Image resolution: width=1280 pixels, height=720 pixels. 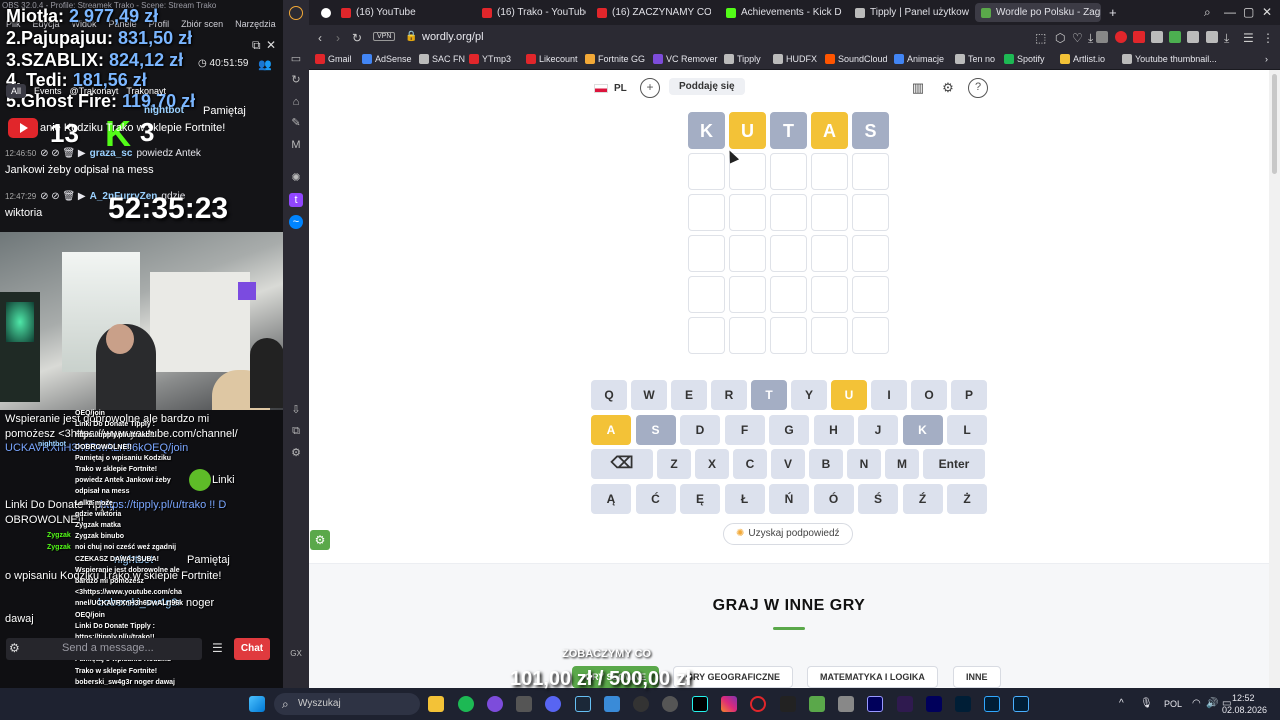 I want to click on downloads-icon: ⤓, so click(x=1226, y=38).